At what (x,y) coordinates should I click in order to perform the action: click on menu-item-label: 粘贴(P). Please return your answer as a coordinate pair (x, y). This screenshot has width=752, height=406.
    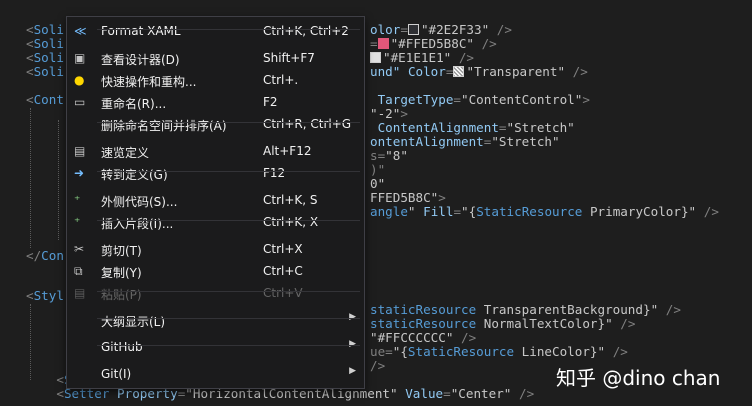
    Looking at the image, I should click on (121, 295).